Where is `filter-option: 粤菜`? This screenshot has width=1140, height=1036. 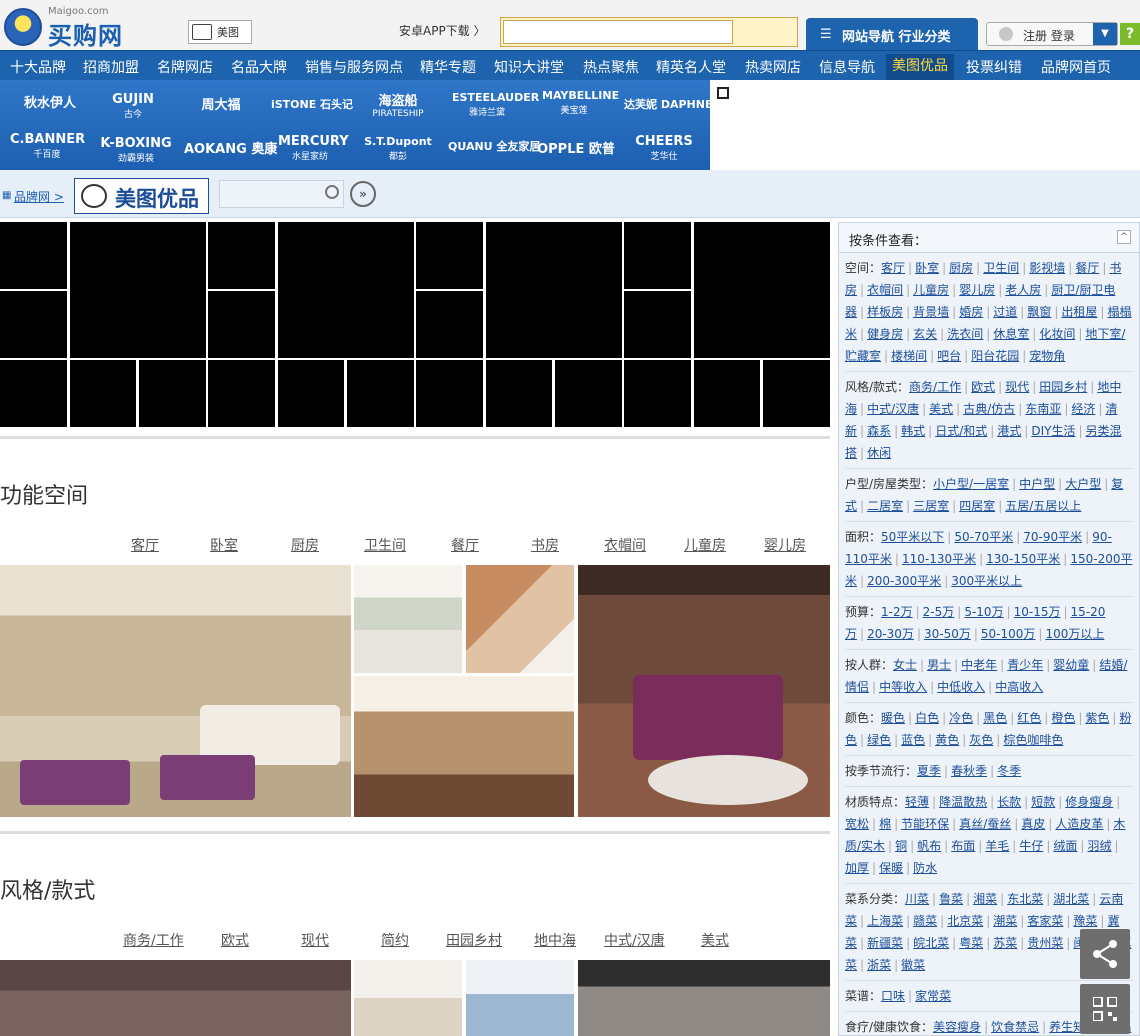
filter-option: 粤菜 is located at coordinates (971, 943).